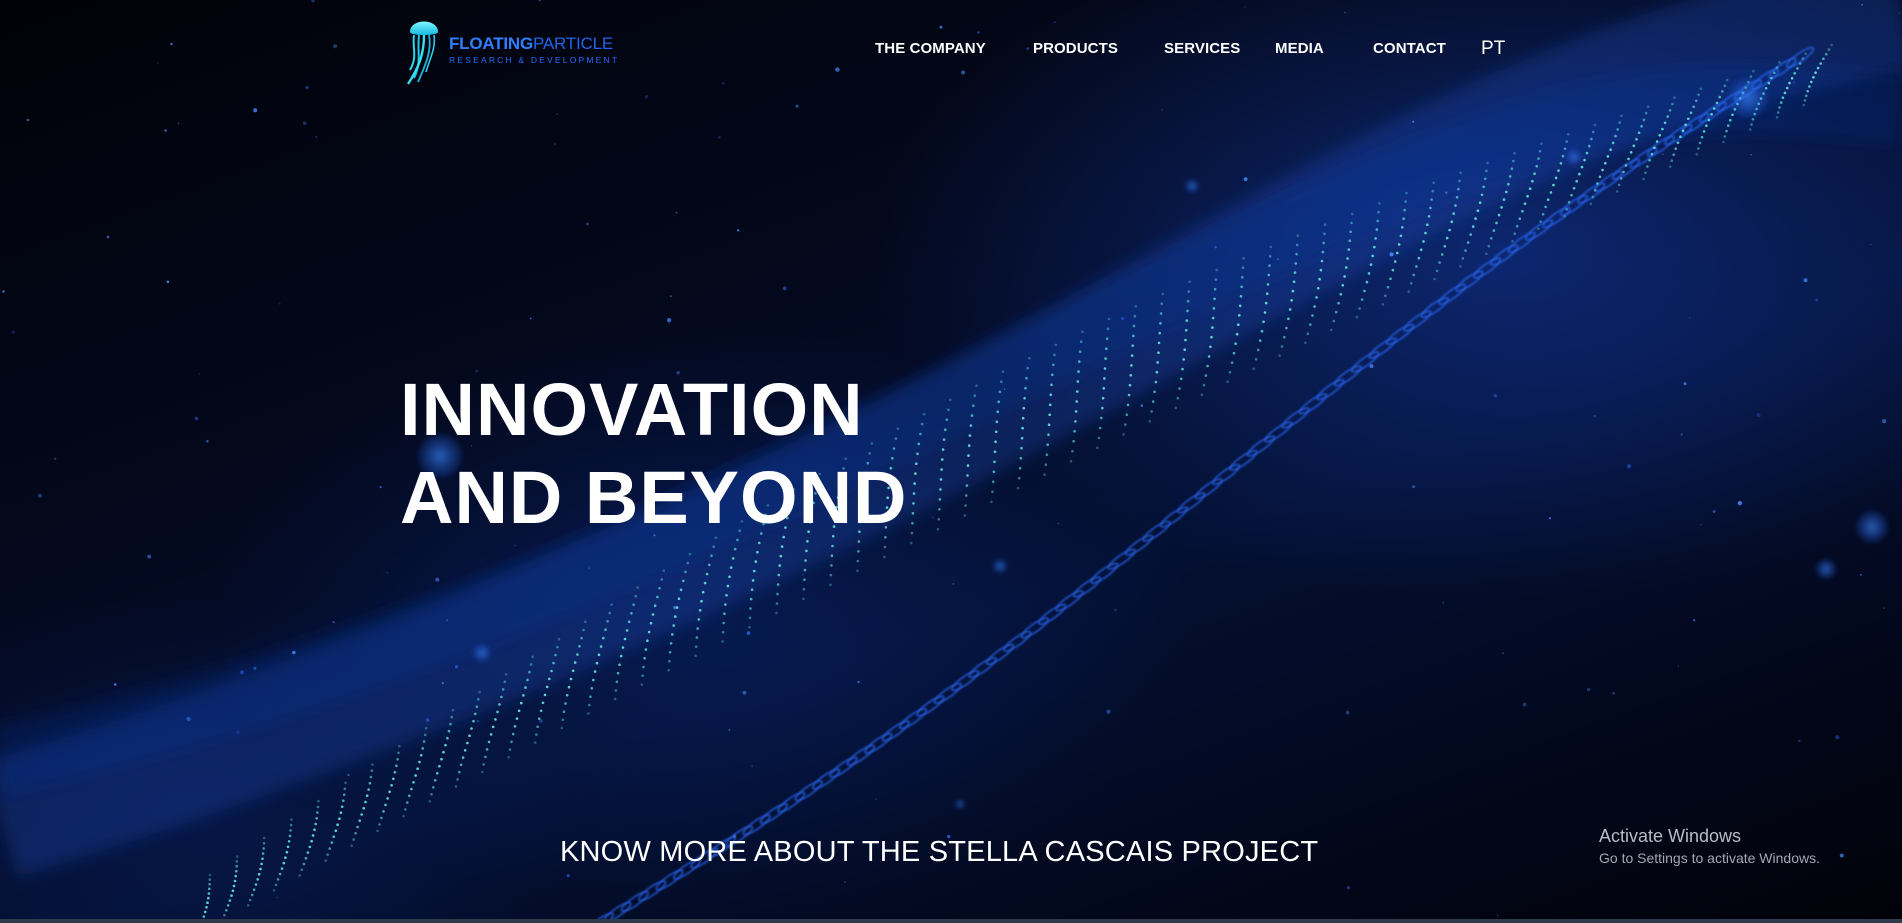 This screenshot has height=923, width=1902. I want to click on activation-subtitle: Go to Settings to activate Windows., so click(1709, 858).